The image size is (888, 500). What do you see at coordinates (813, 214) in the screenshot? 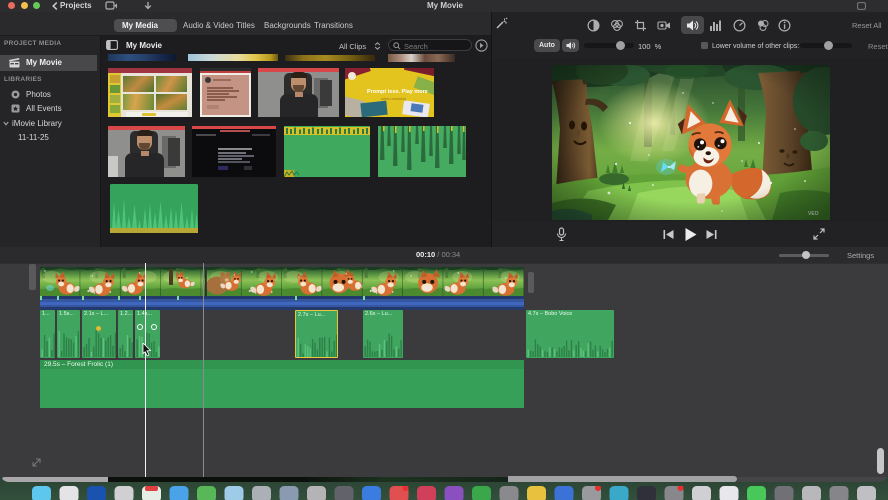
I see `svg-text: VEO` at bounding box center [813, 214].